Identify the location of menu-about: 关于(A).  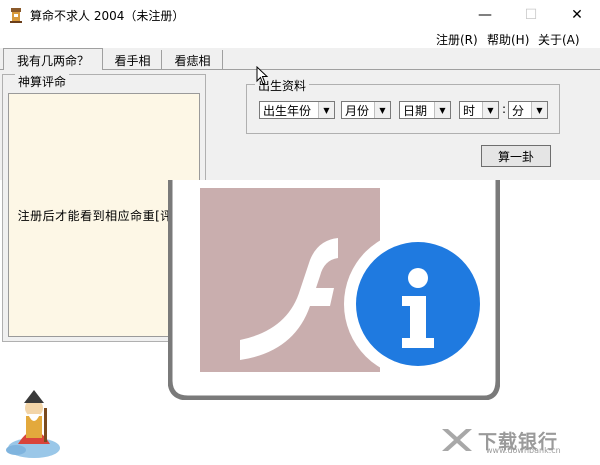
(559, 39).